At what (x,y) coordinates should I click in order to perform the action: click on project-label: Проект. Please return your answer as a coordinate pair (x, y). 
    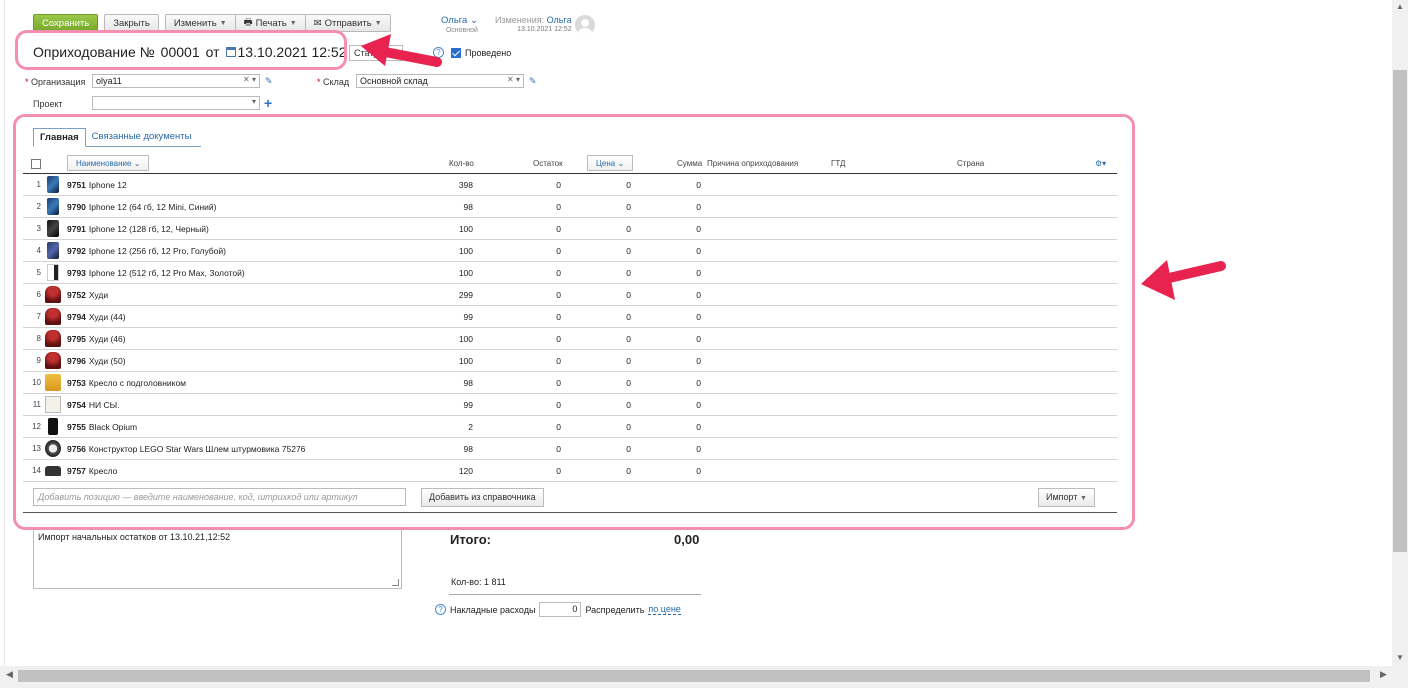
    Looking at the image, I should click on (48, 104).